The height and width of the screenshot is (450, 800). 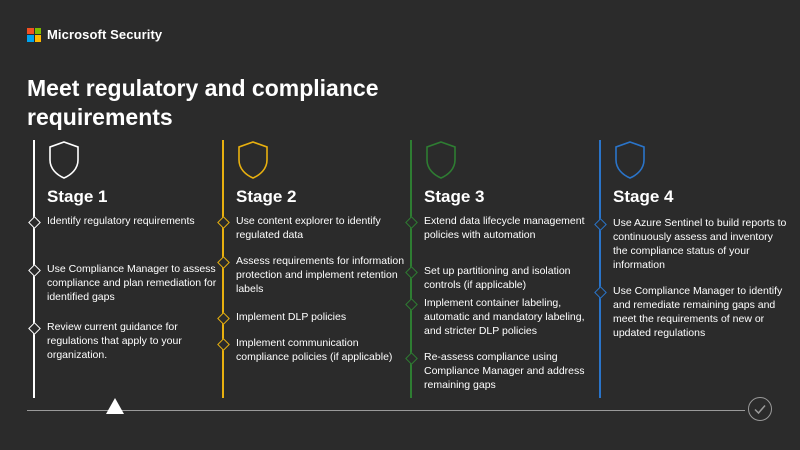 I want to click on stage-item: Identify regulatory requirements, so click(x=125, y=221).